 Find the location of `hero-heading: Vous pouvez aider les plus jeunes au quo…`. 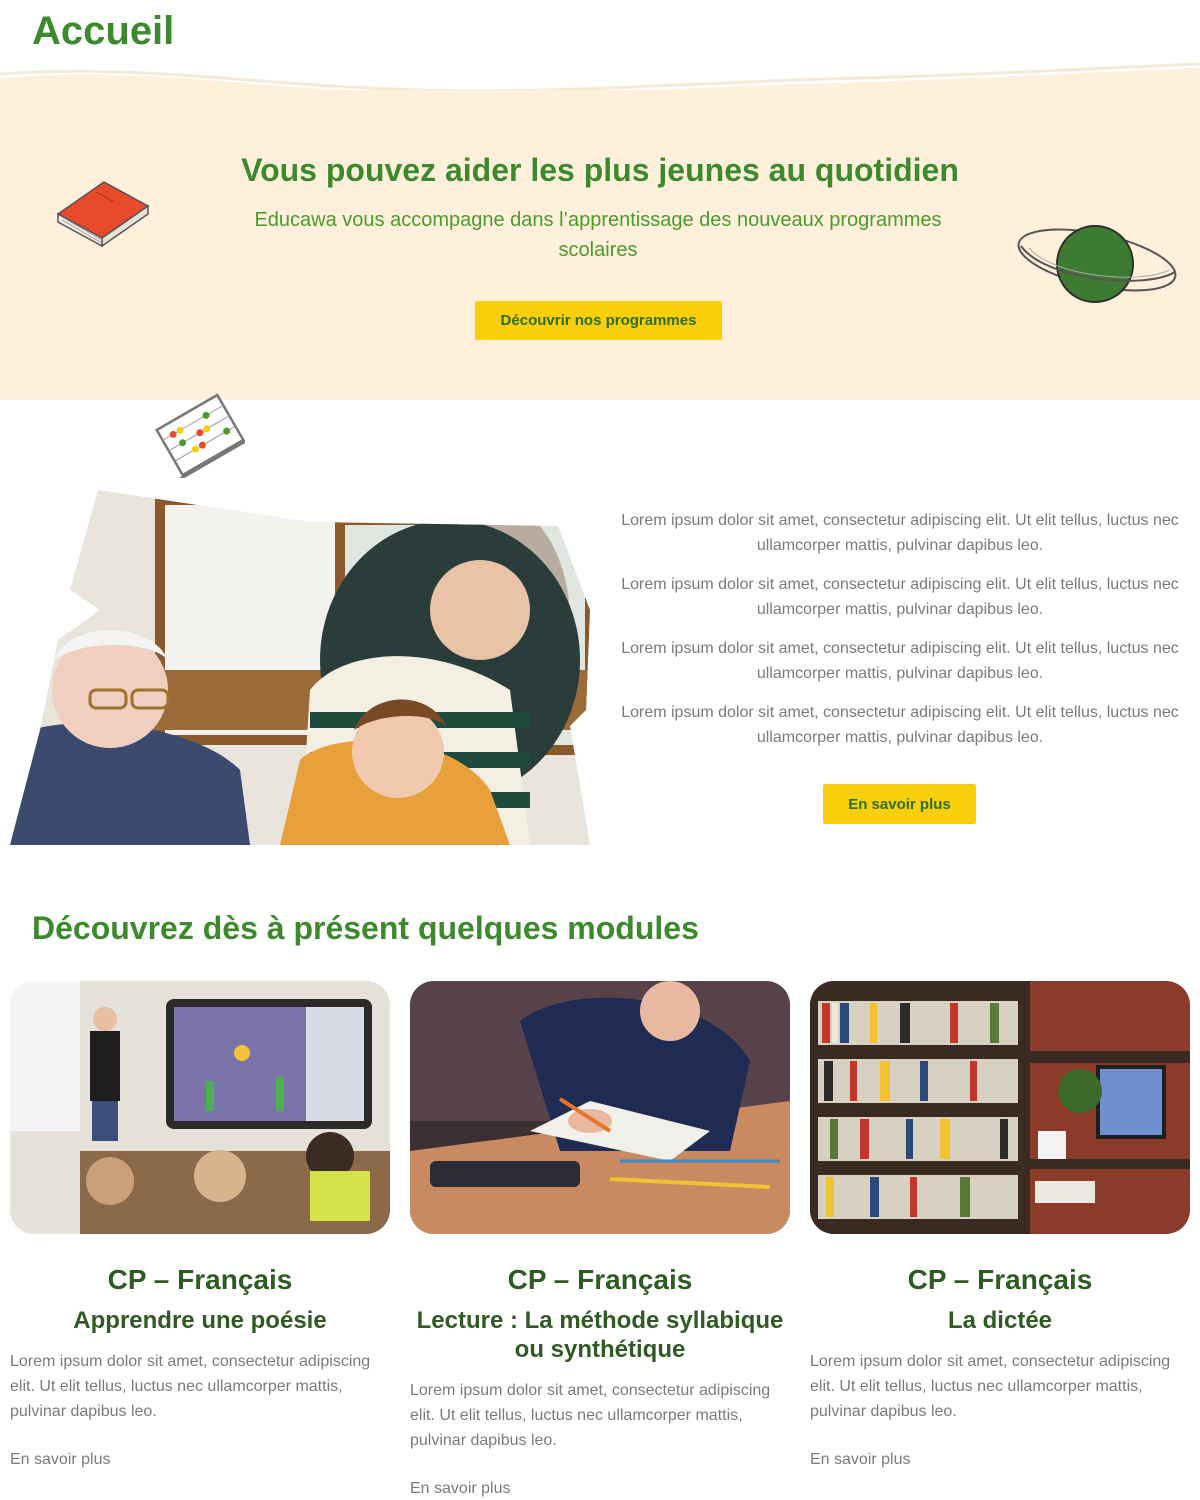

hero-heading: Vous pouvez aider les plus jeunes au quo… is located at coordinates (600, 170).